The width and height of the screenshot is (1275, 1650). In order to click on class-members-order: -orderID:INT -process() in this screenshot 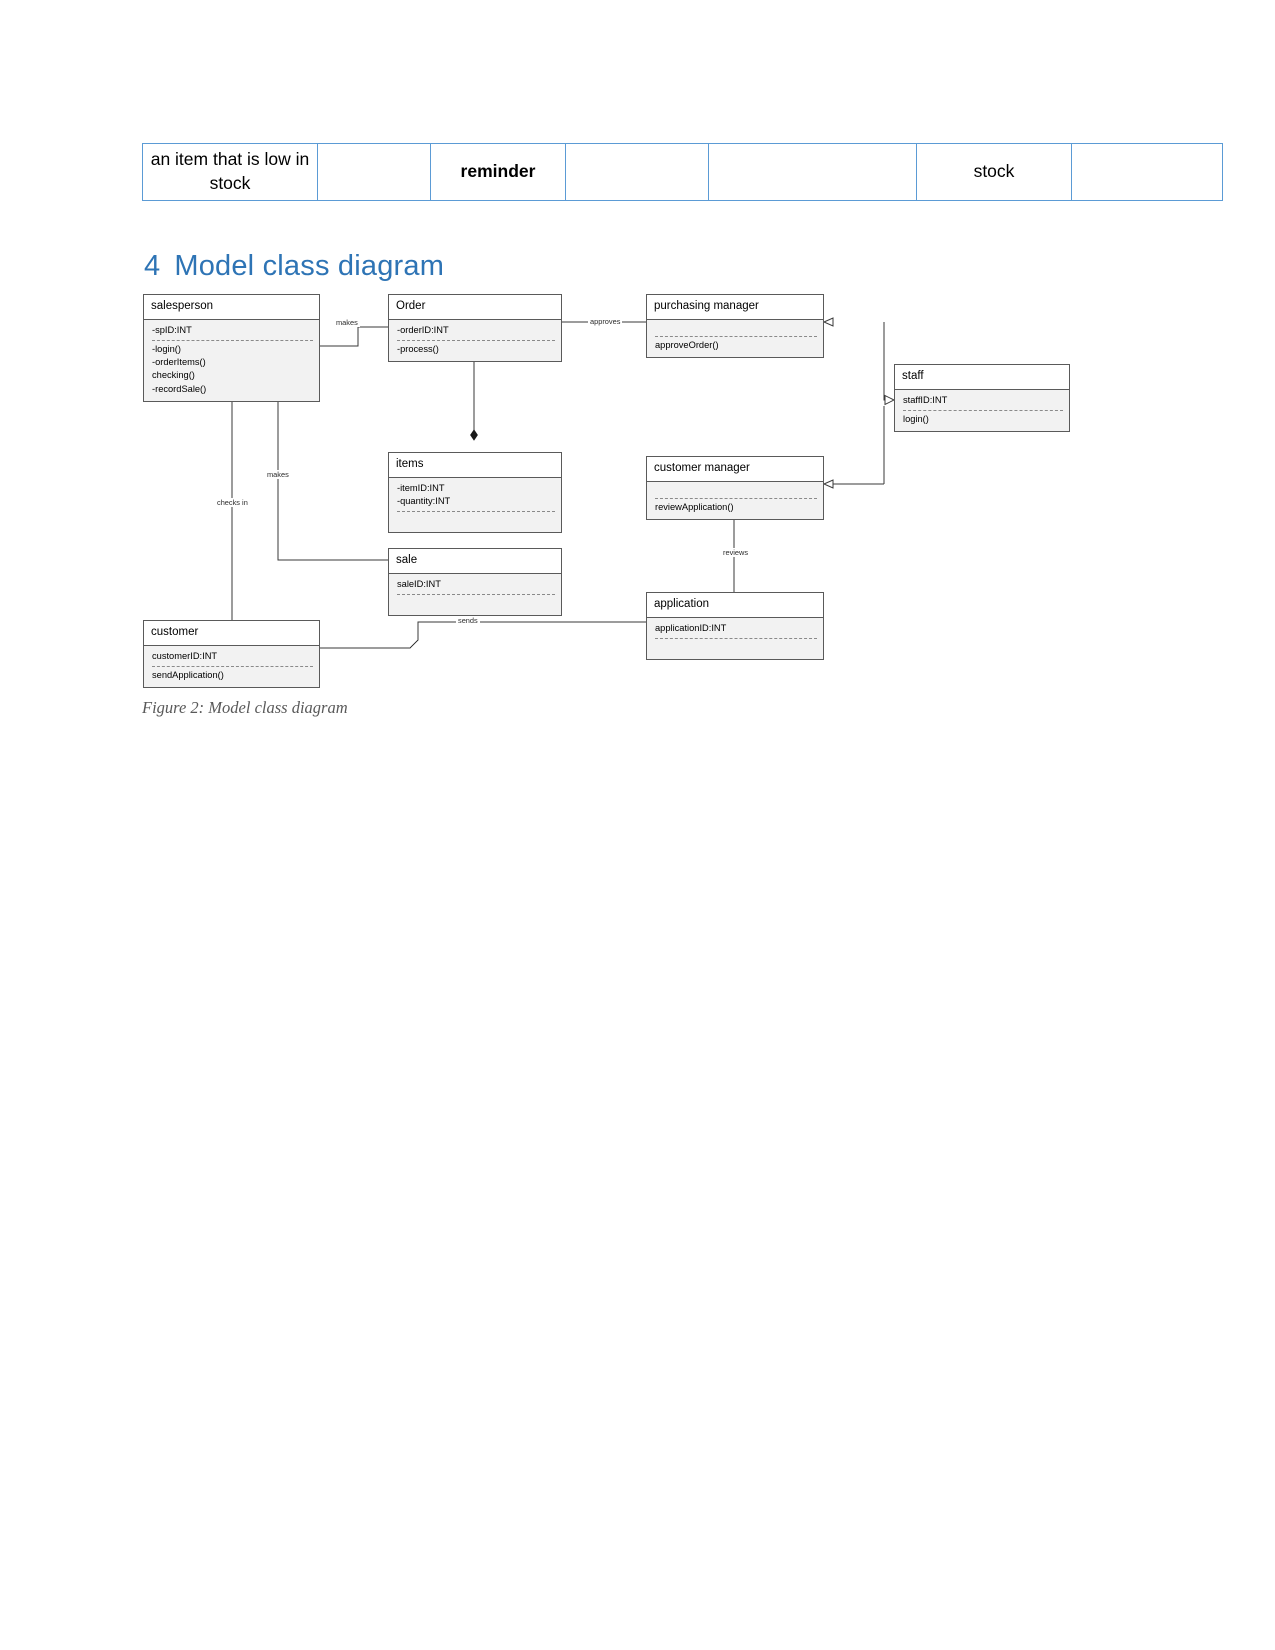, I will do `click(475, 340)`.